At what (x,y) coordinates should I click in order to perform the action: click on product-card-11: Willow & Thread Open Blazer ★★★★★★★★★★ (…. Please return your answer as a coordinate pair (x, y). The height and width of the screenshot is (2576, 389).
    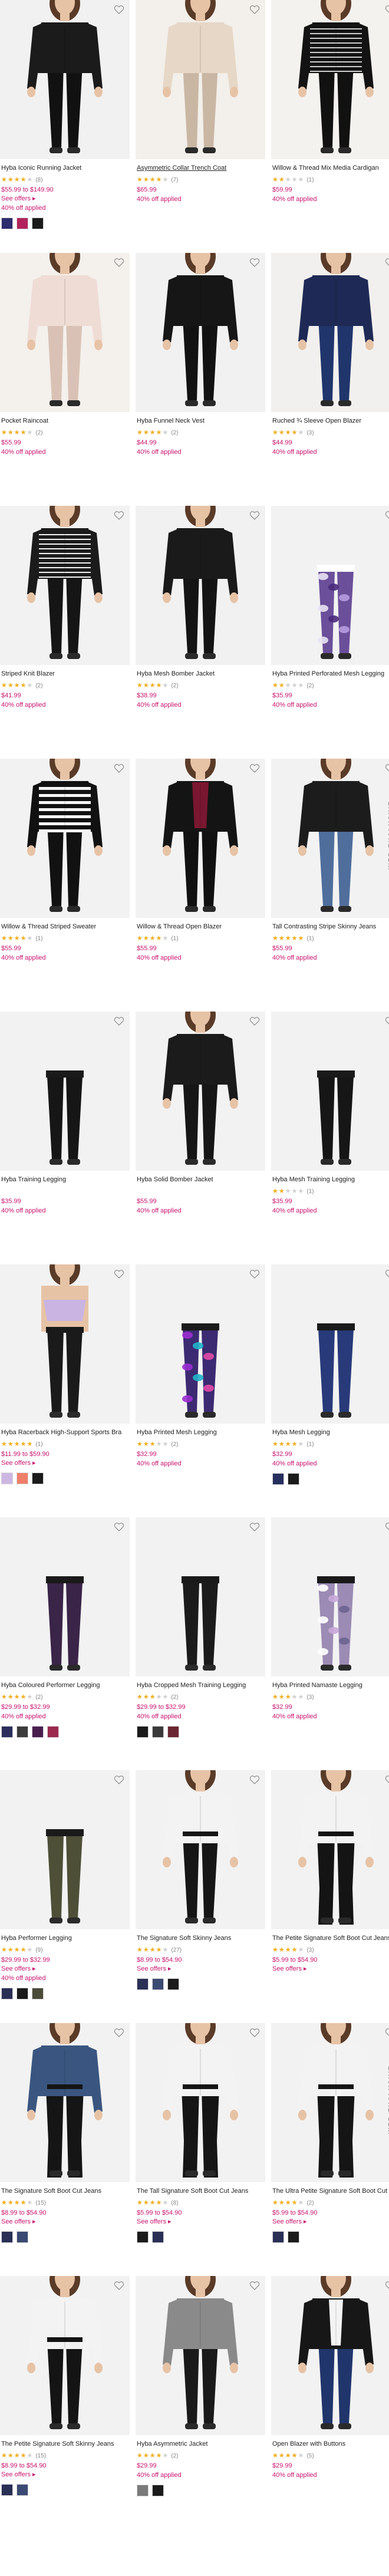
    Looking at the image, I should click on (200, 885).